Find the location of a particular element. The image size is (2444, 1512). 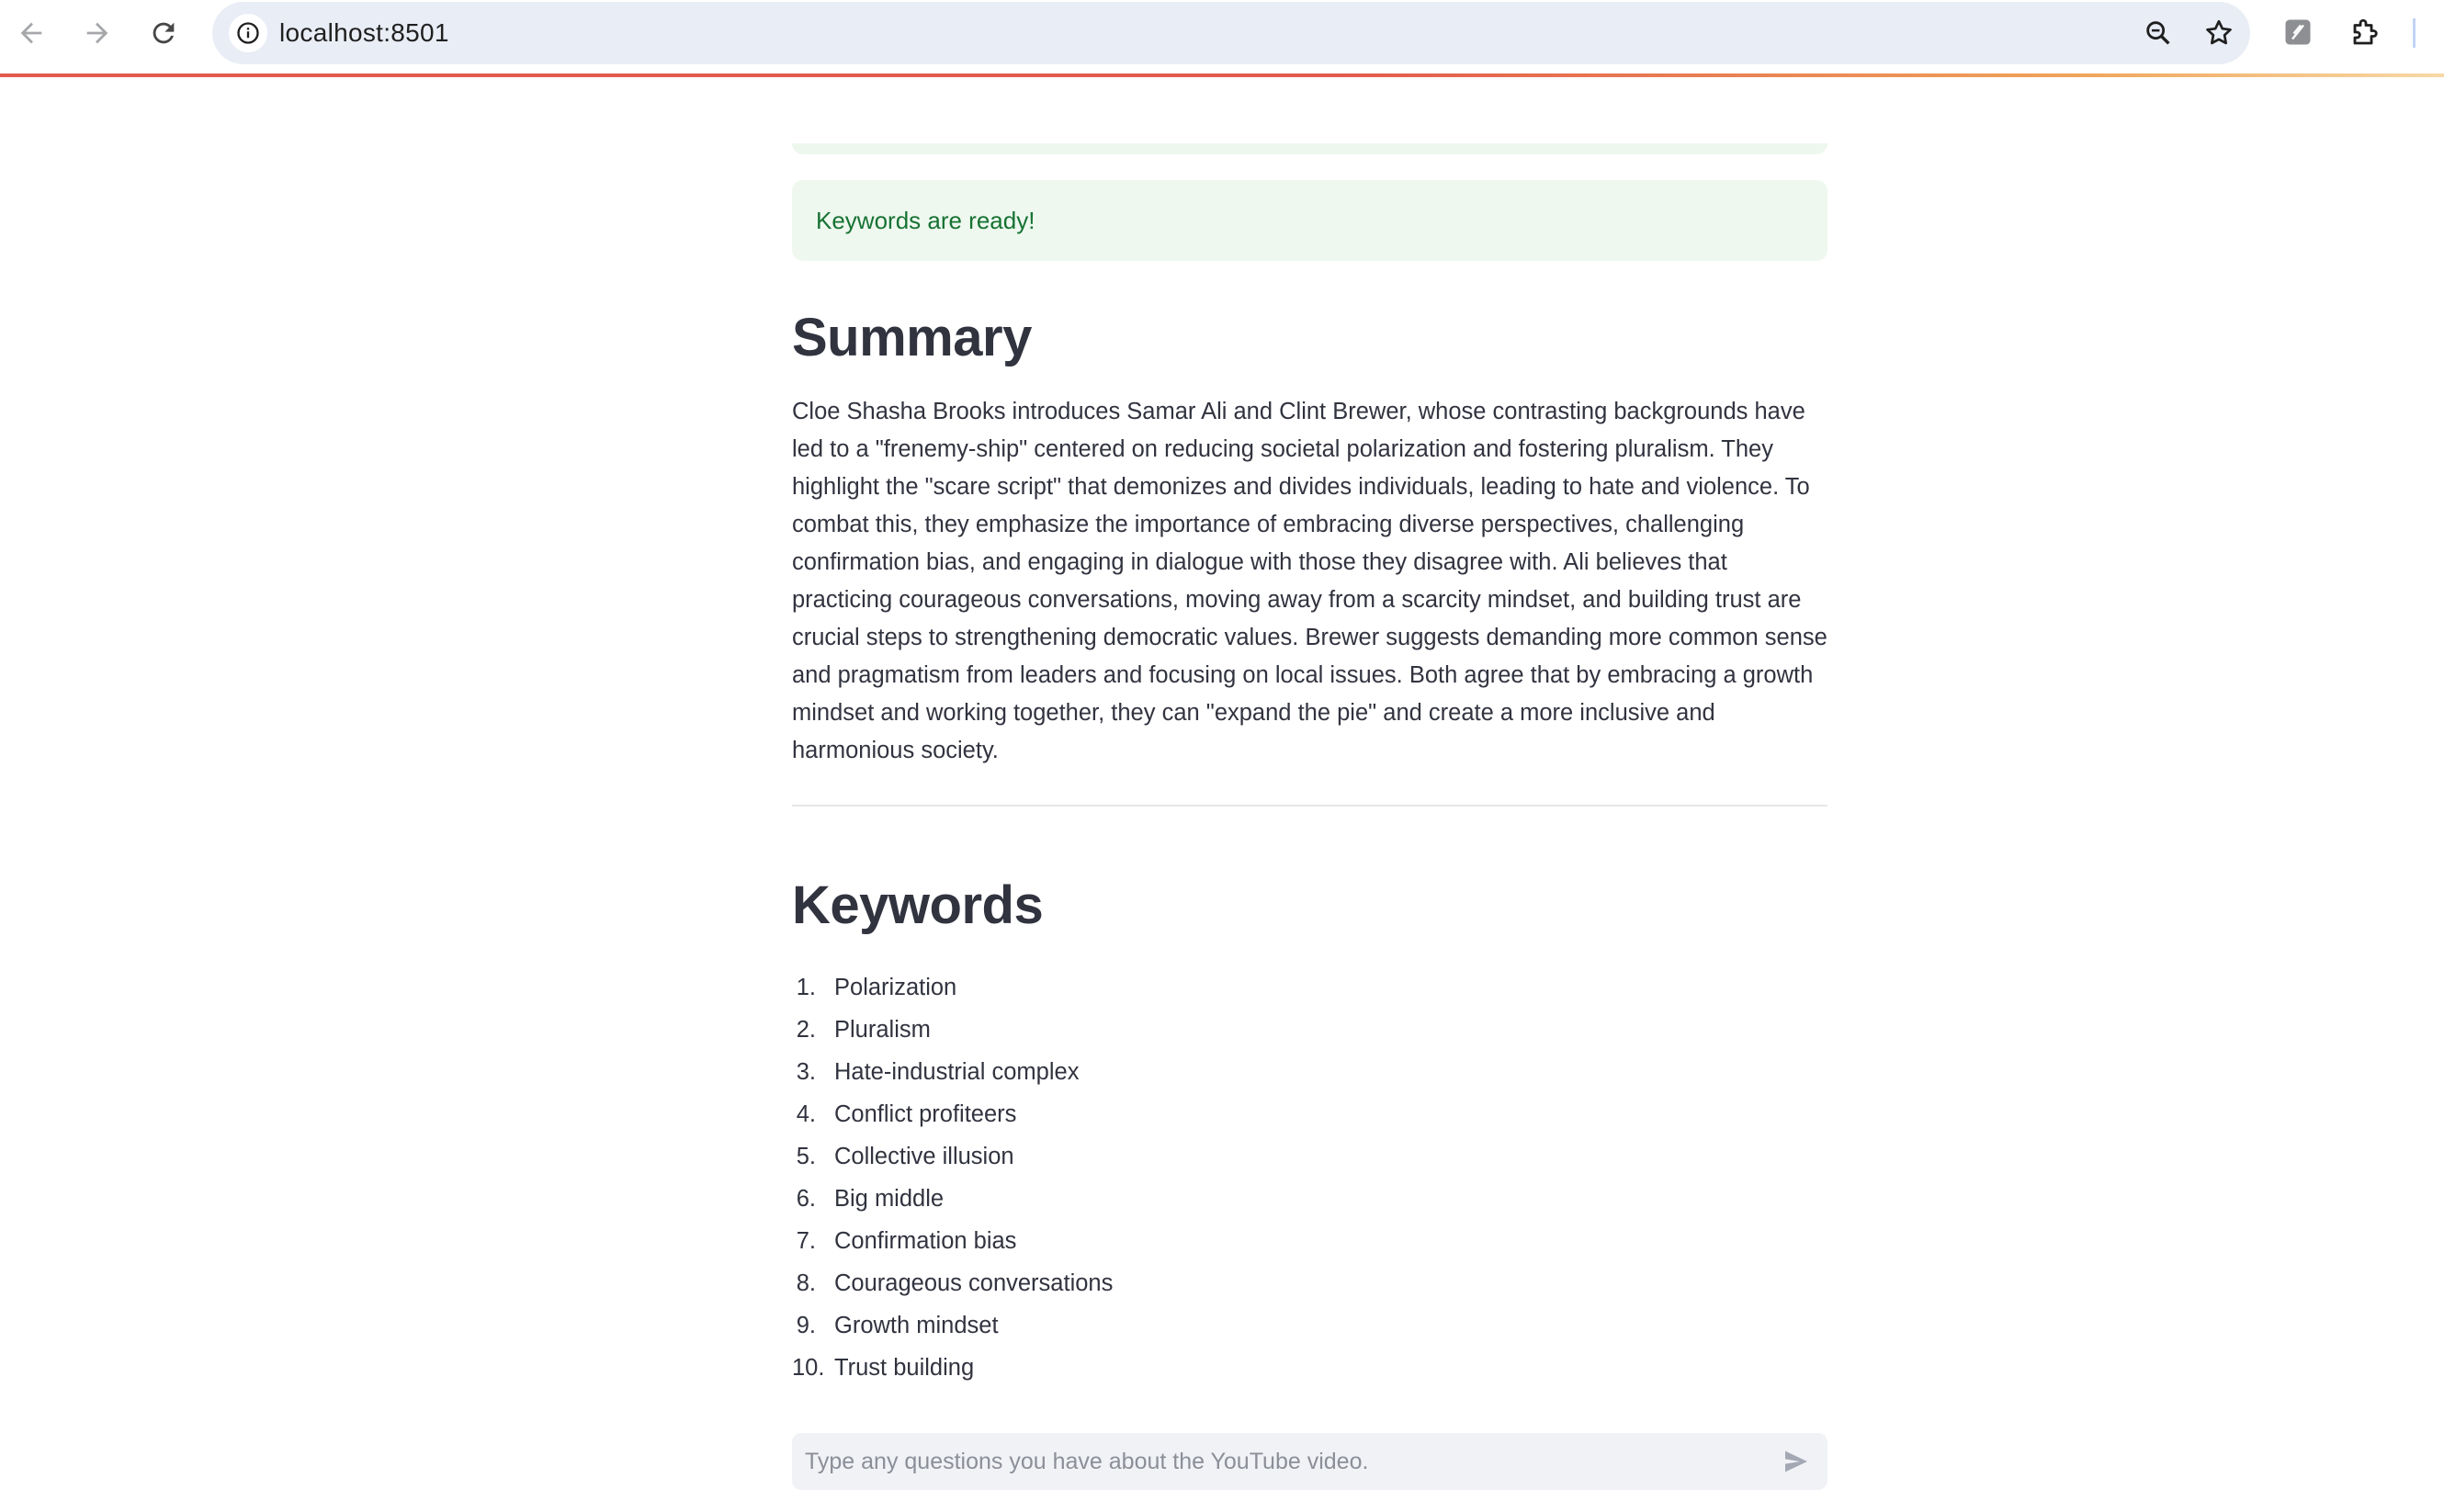

extensions-menu-button is located at coordinates (2366, 32).